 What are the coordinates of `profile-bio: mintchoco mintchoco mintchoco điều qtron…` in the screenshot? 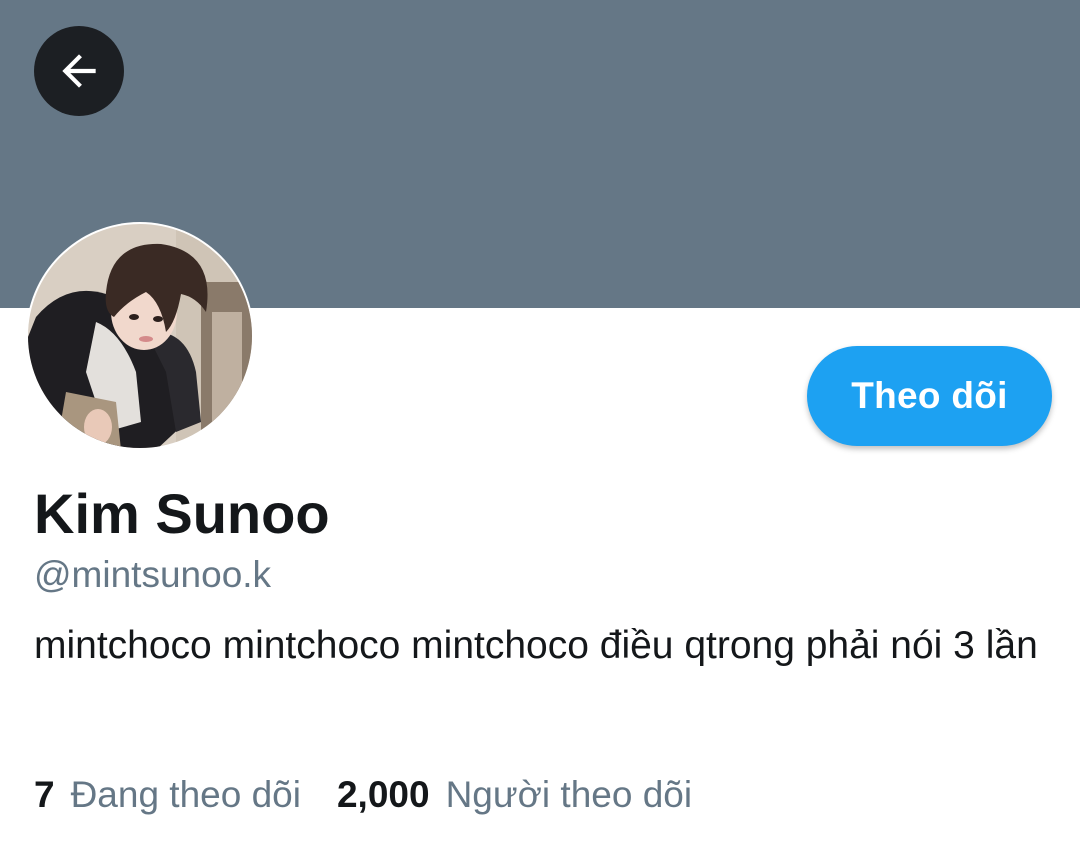 It's located at (536, 645).